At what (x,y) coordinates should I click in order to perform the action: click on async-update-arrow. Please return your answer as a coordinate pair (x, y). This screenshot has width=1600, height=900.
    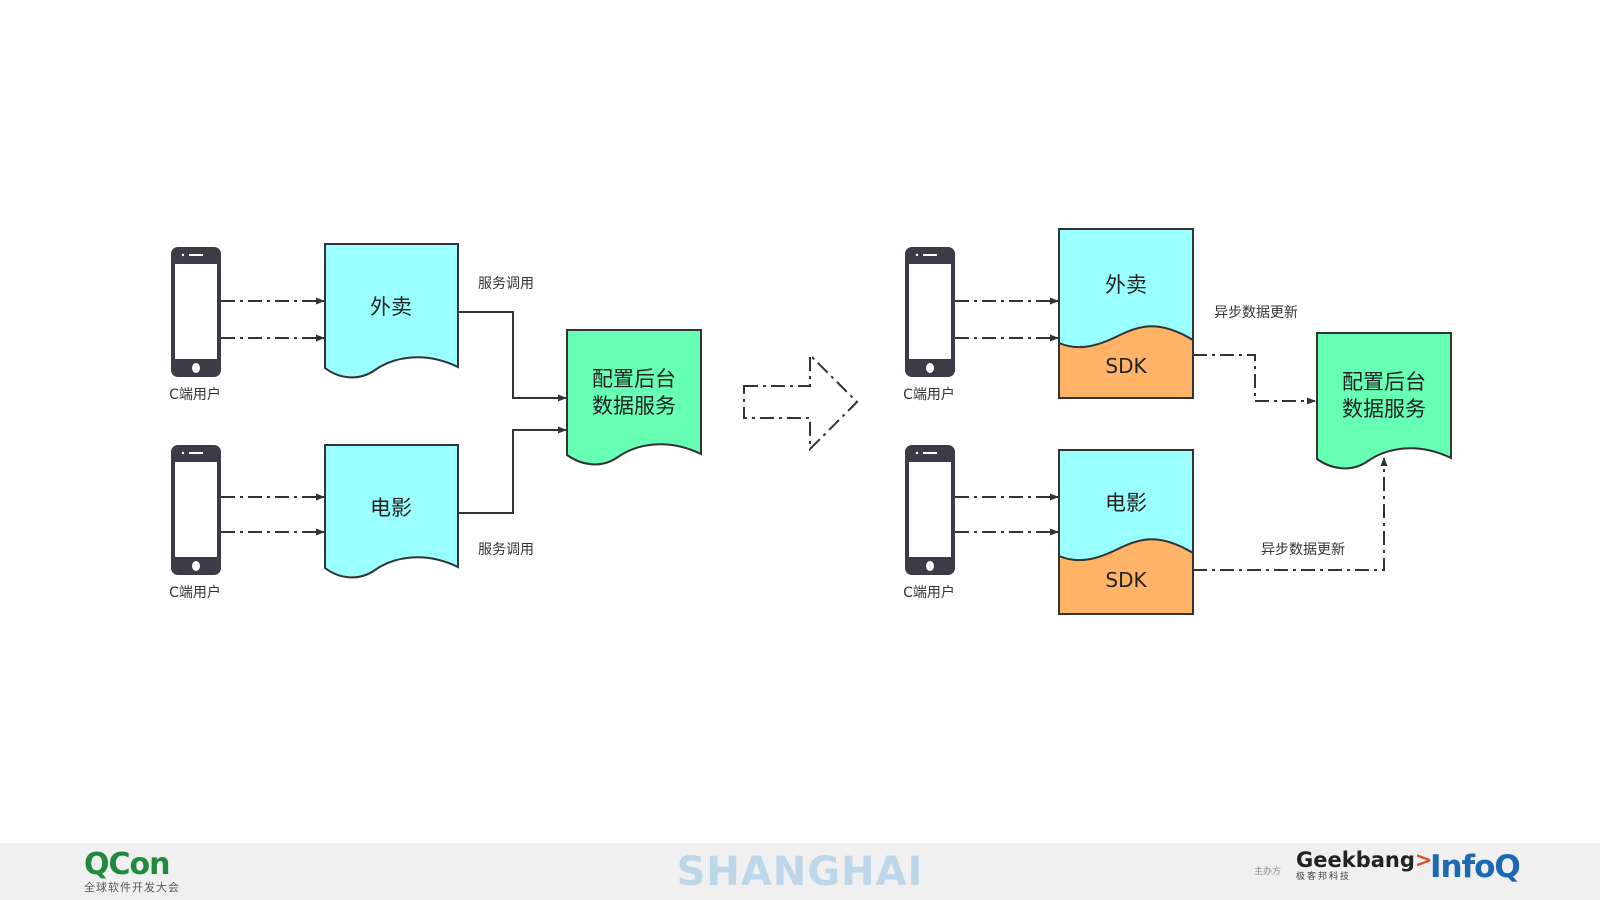
    Looking at the image, I should click on (1254, 379).